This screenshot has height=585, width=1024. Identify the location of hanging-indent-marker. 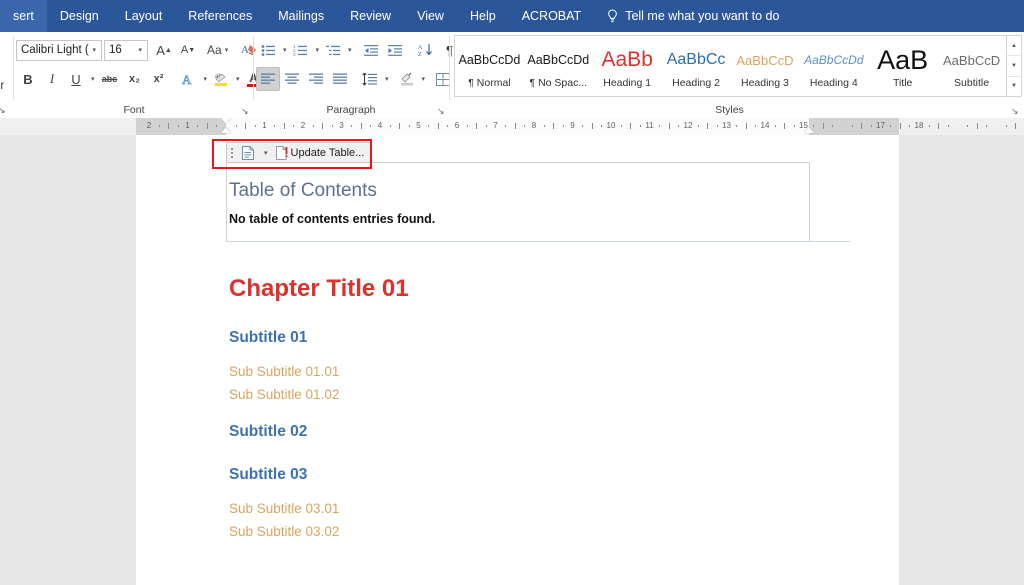
(226, 130).